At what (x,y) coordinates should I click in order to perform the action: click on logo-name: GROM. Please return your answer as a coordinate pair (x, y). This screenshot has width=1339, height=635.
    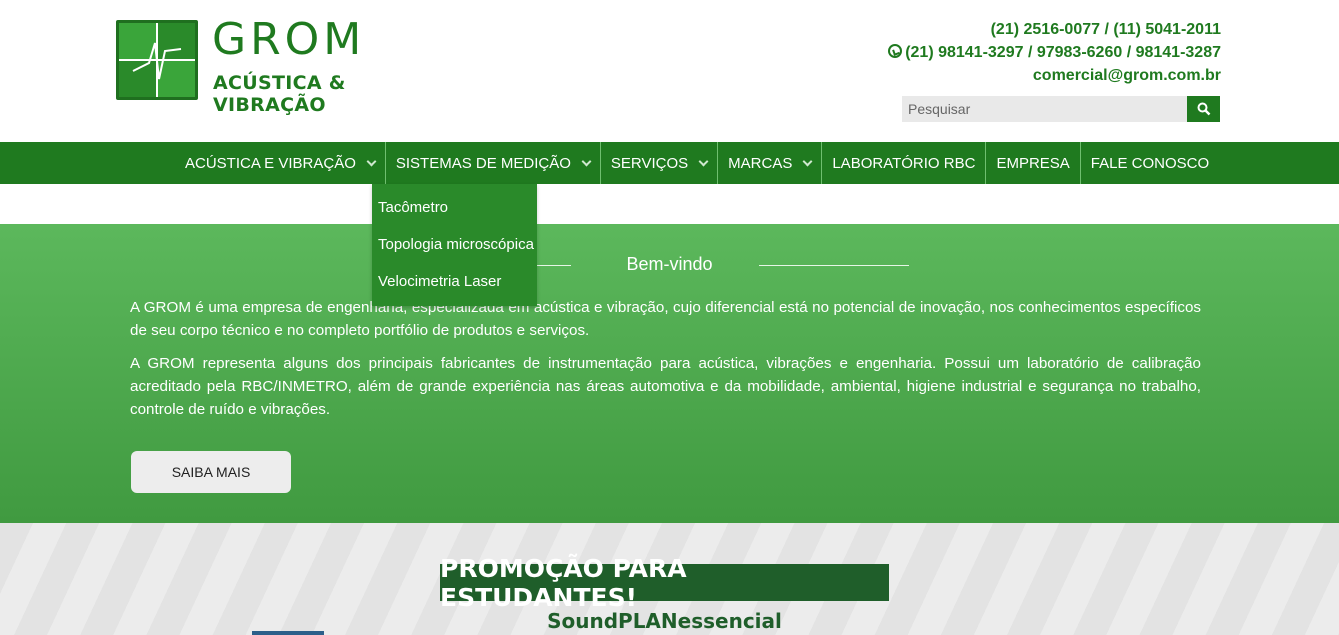
    Looking at the image, I should click on (289, 39).